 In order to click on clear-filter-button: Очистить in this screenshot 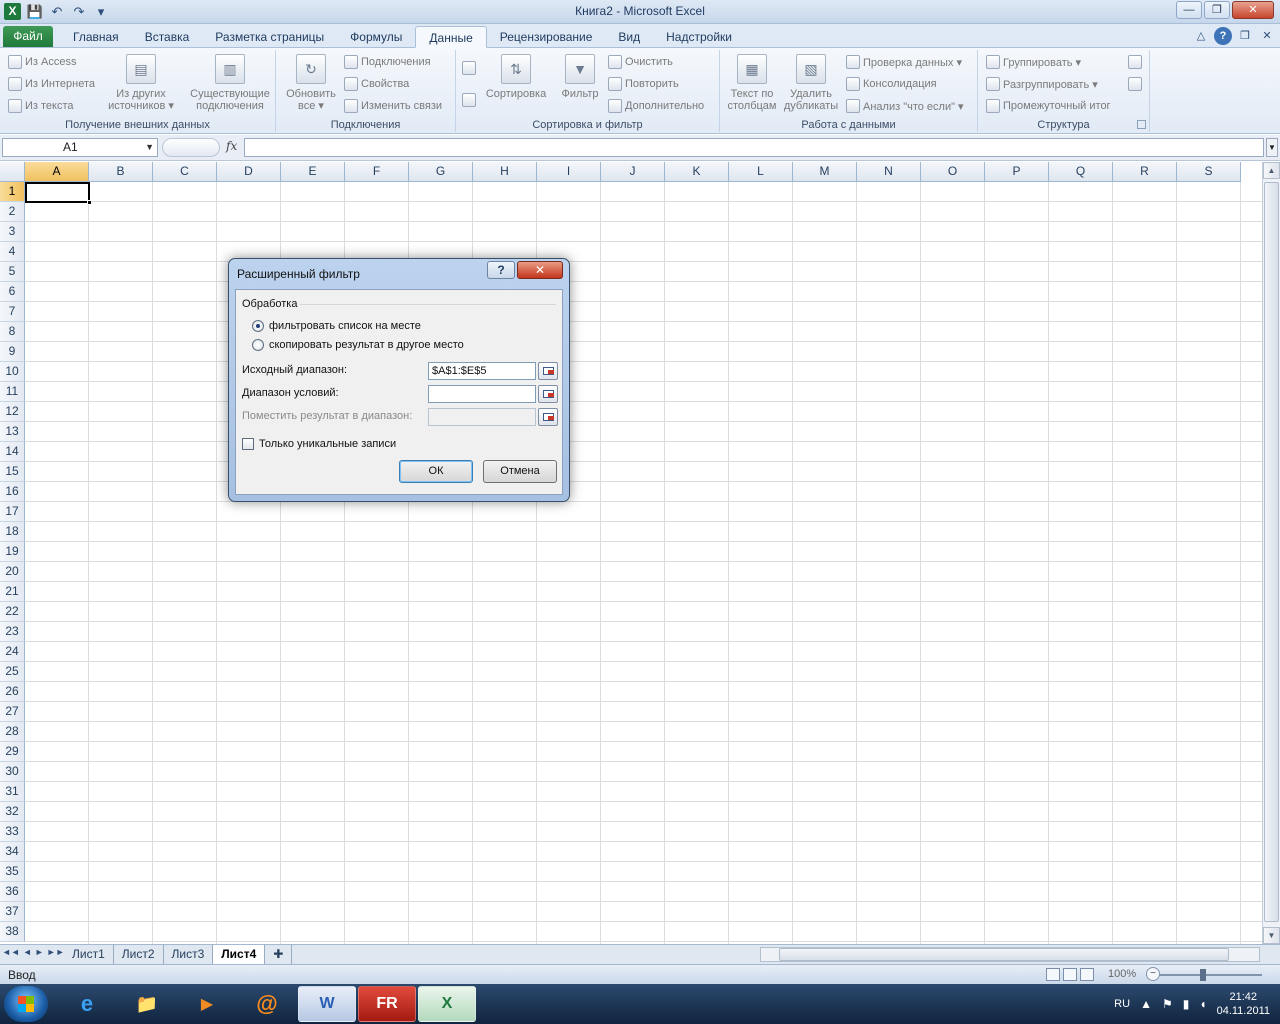, I will do `click(640, 62)`.